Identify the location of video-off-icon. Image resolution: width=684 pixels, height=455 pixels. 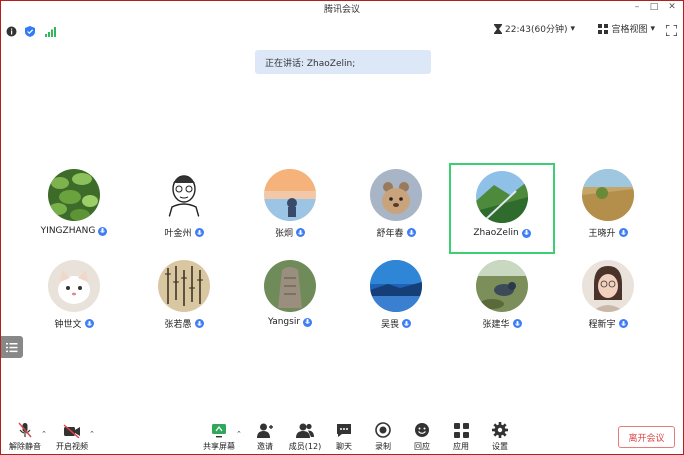
(71, 431).